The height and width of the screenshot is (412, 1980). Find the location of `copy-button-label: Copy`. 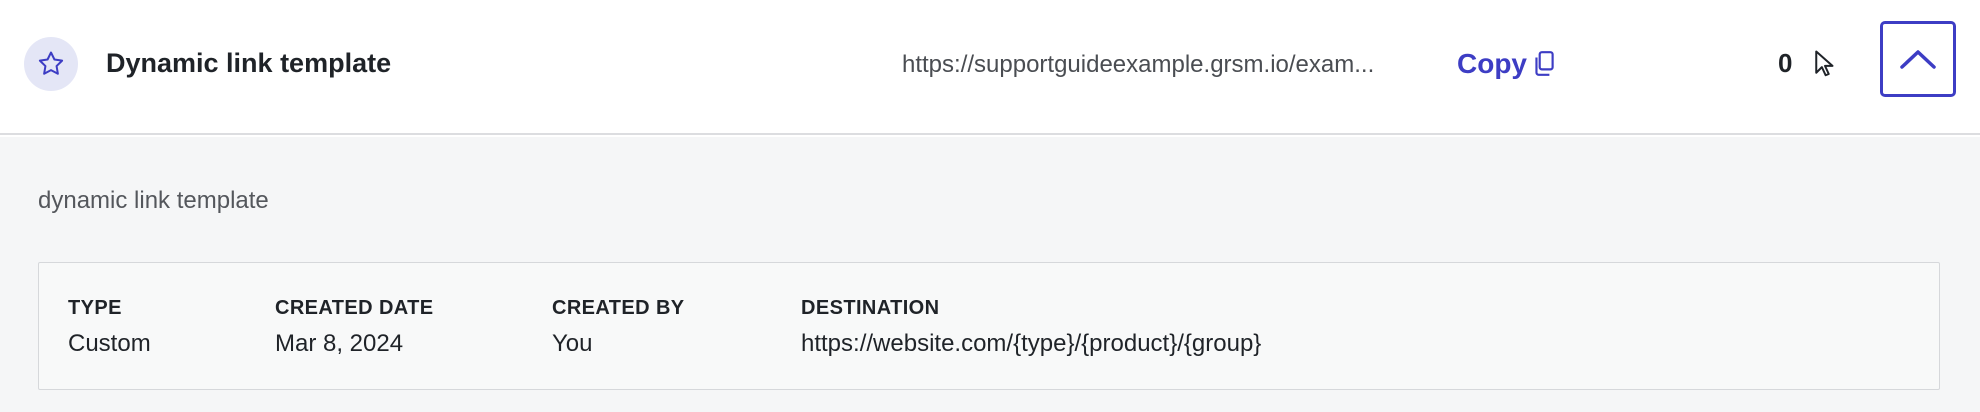

copy-button-label: Copy is located at coordinates (1492, 63).